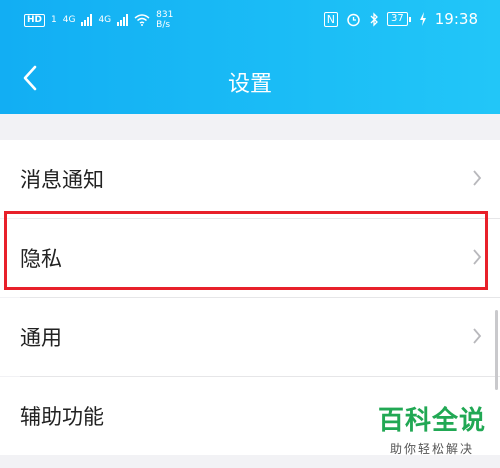 The width and height of the screenshot is (500, 468). What do you see at coordinates (123, 20) in the screenshot?
I see `signal-2-icon` at bounding box center [123, 20].